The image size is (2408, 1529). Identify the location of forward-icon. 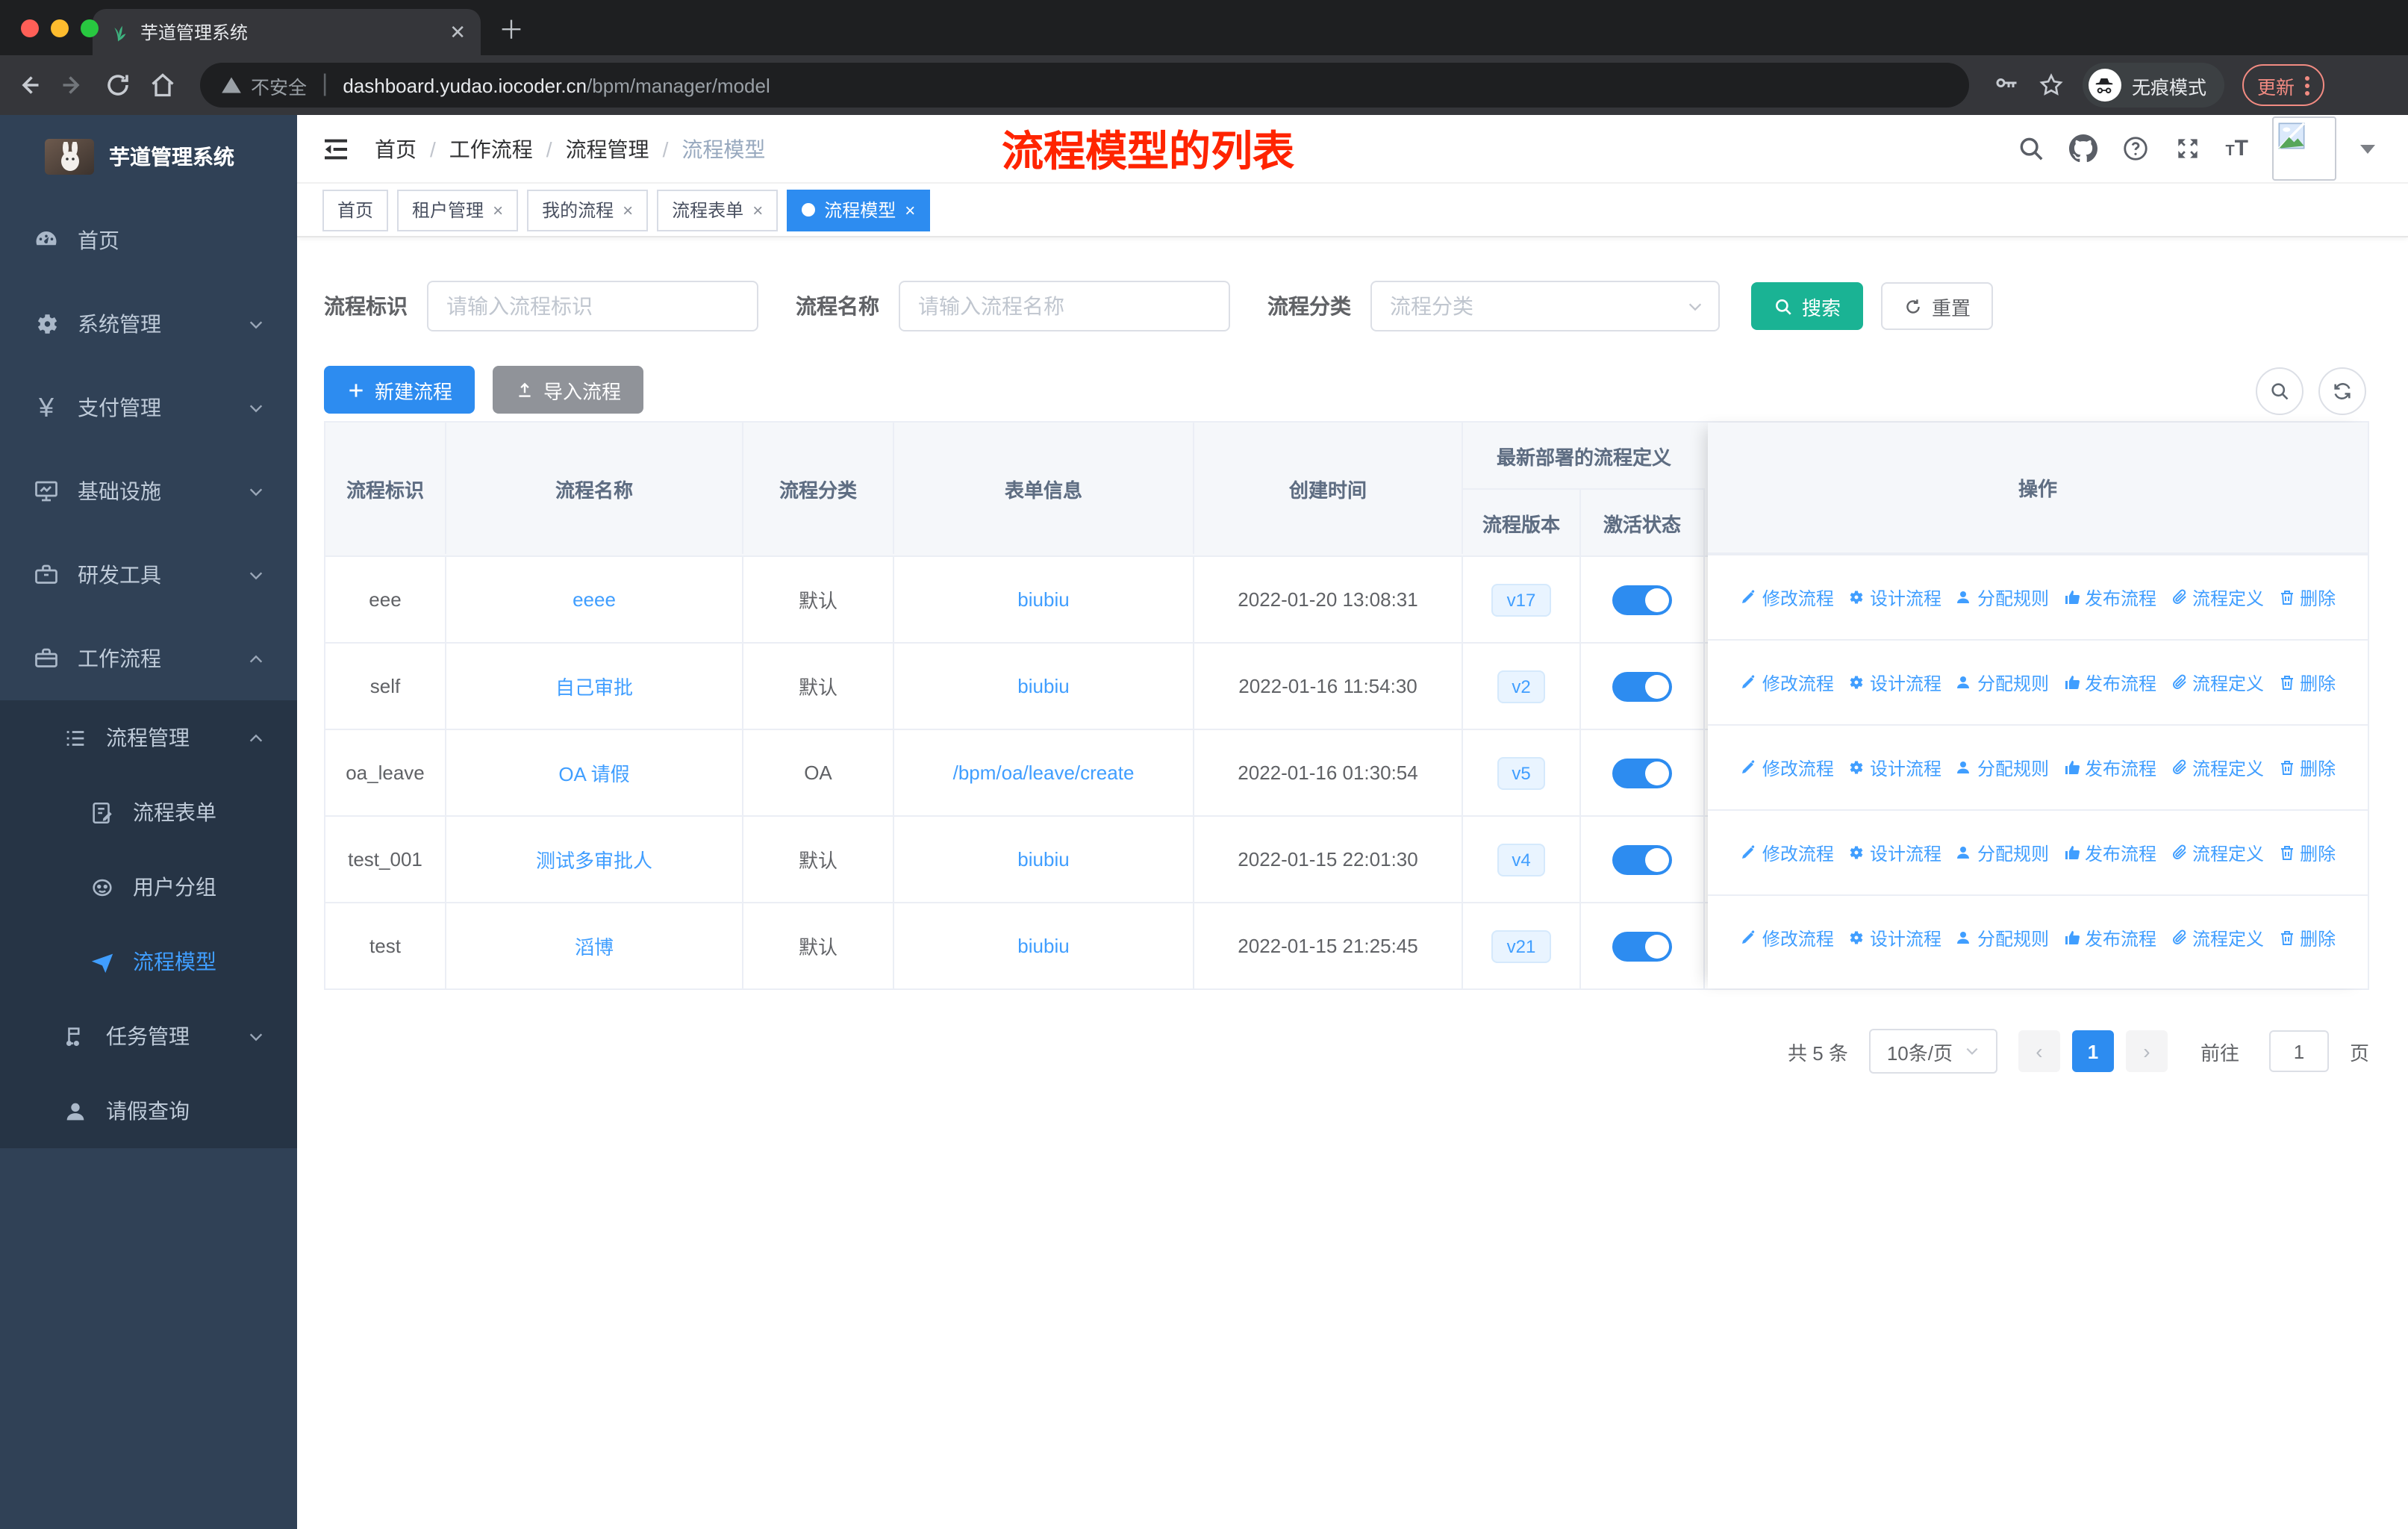
(73, 85).